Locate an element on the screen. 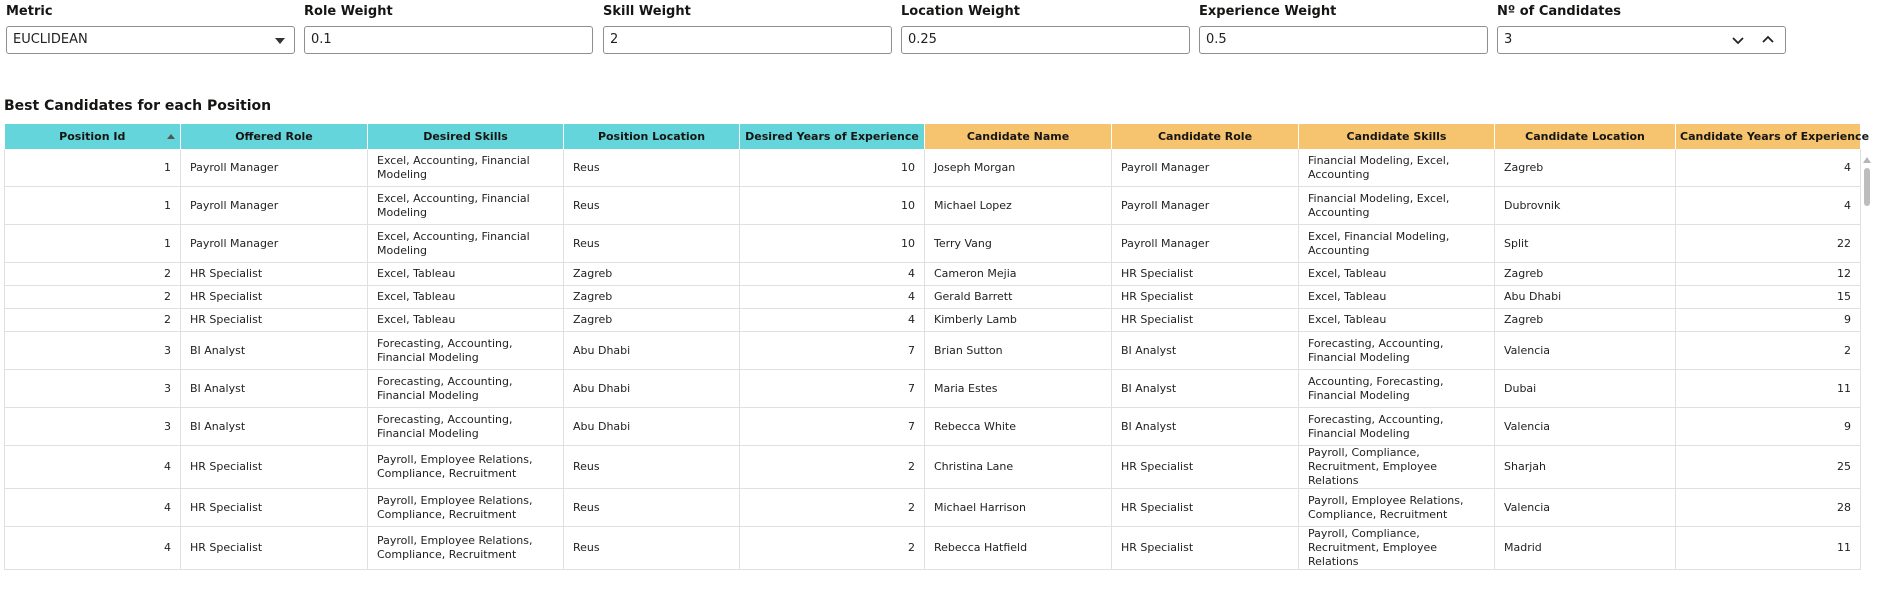 This screenshot has height=596, width=1877. location-weight-param: Location Weight 0.25 is located at coordinates (1045, 29).